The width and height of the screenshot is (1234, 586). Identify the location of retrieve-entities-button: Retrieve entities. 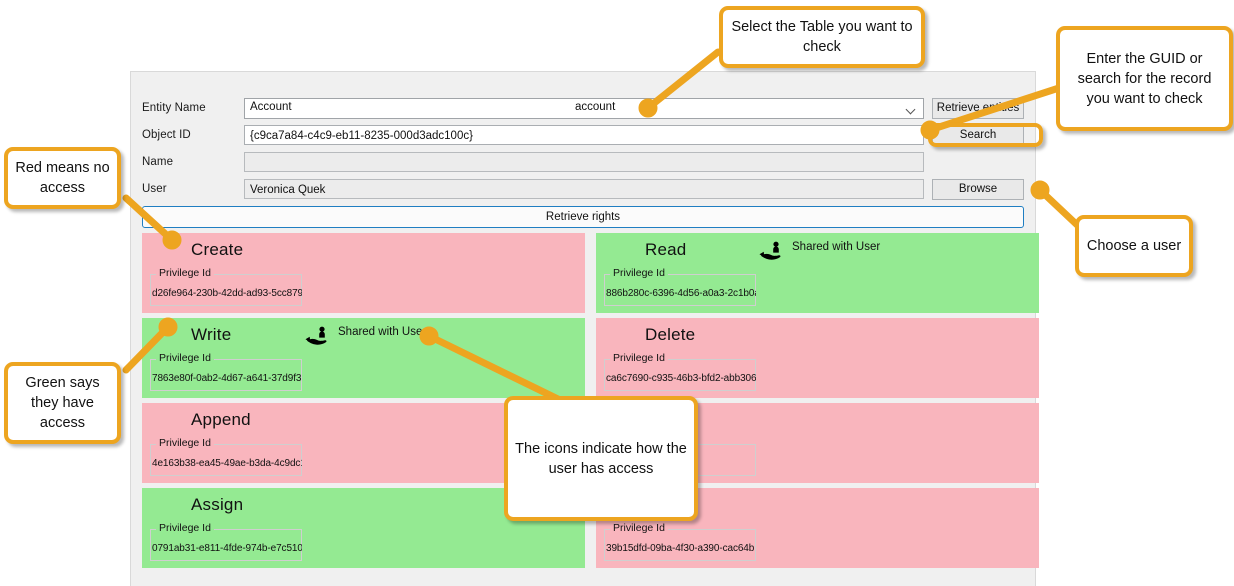
(978, 108).